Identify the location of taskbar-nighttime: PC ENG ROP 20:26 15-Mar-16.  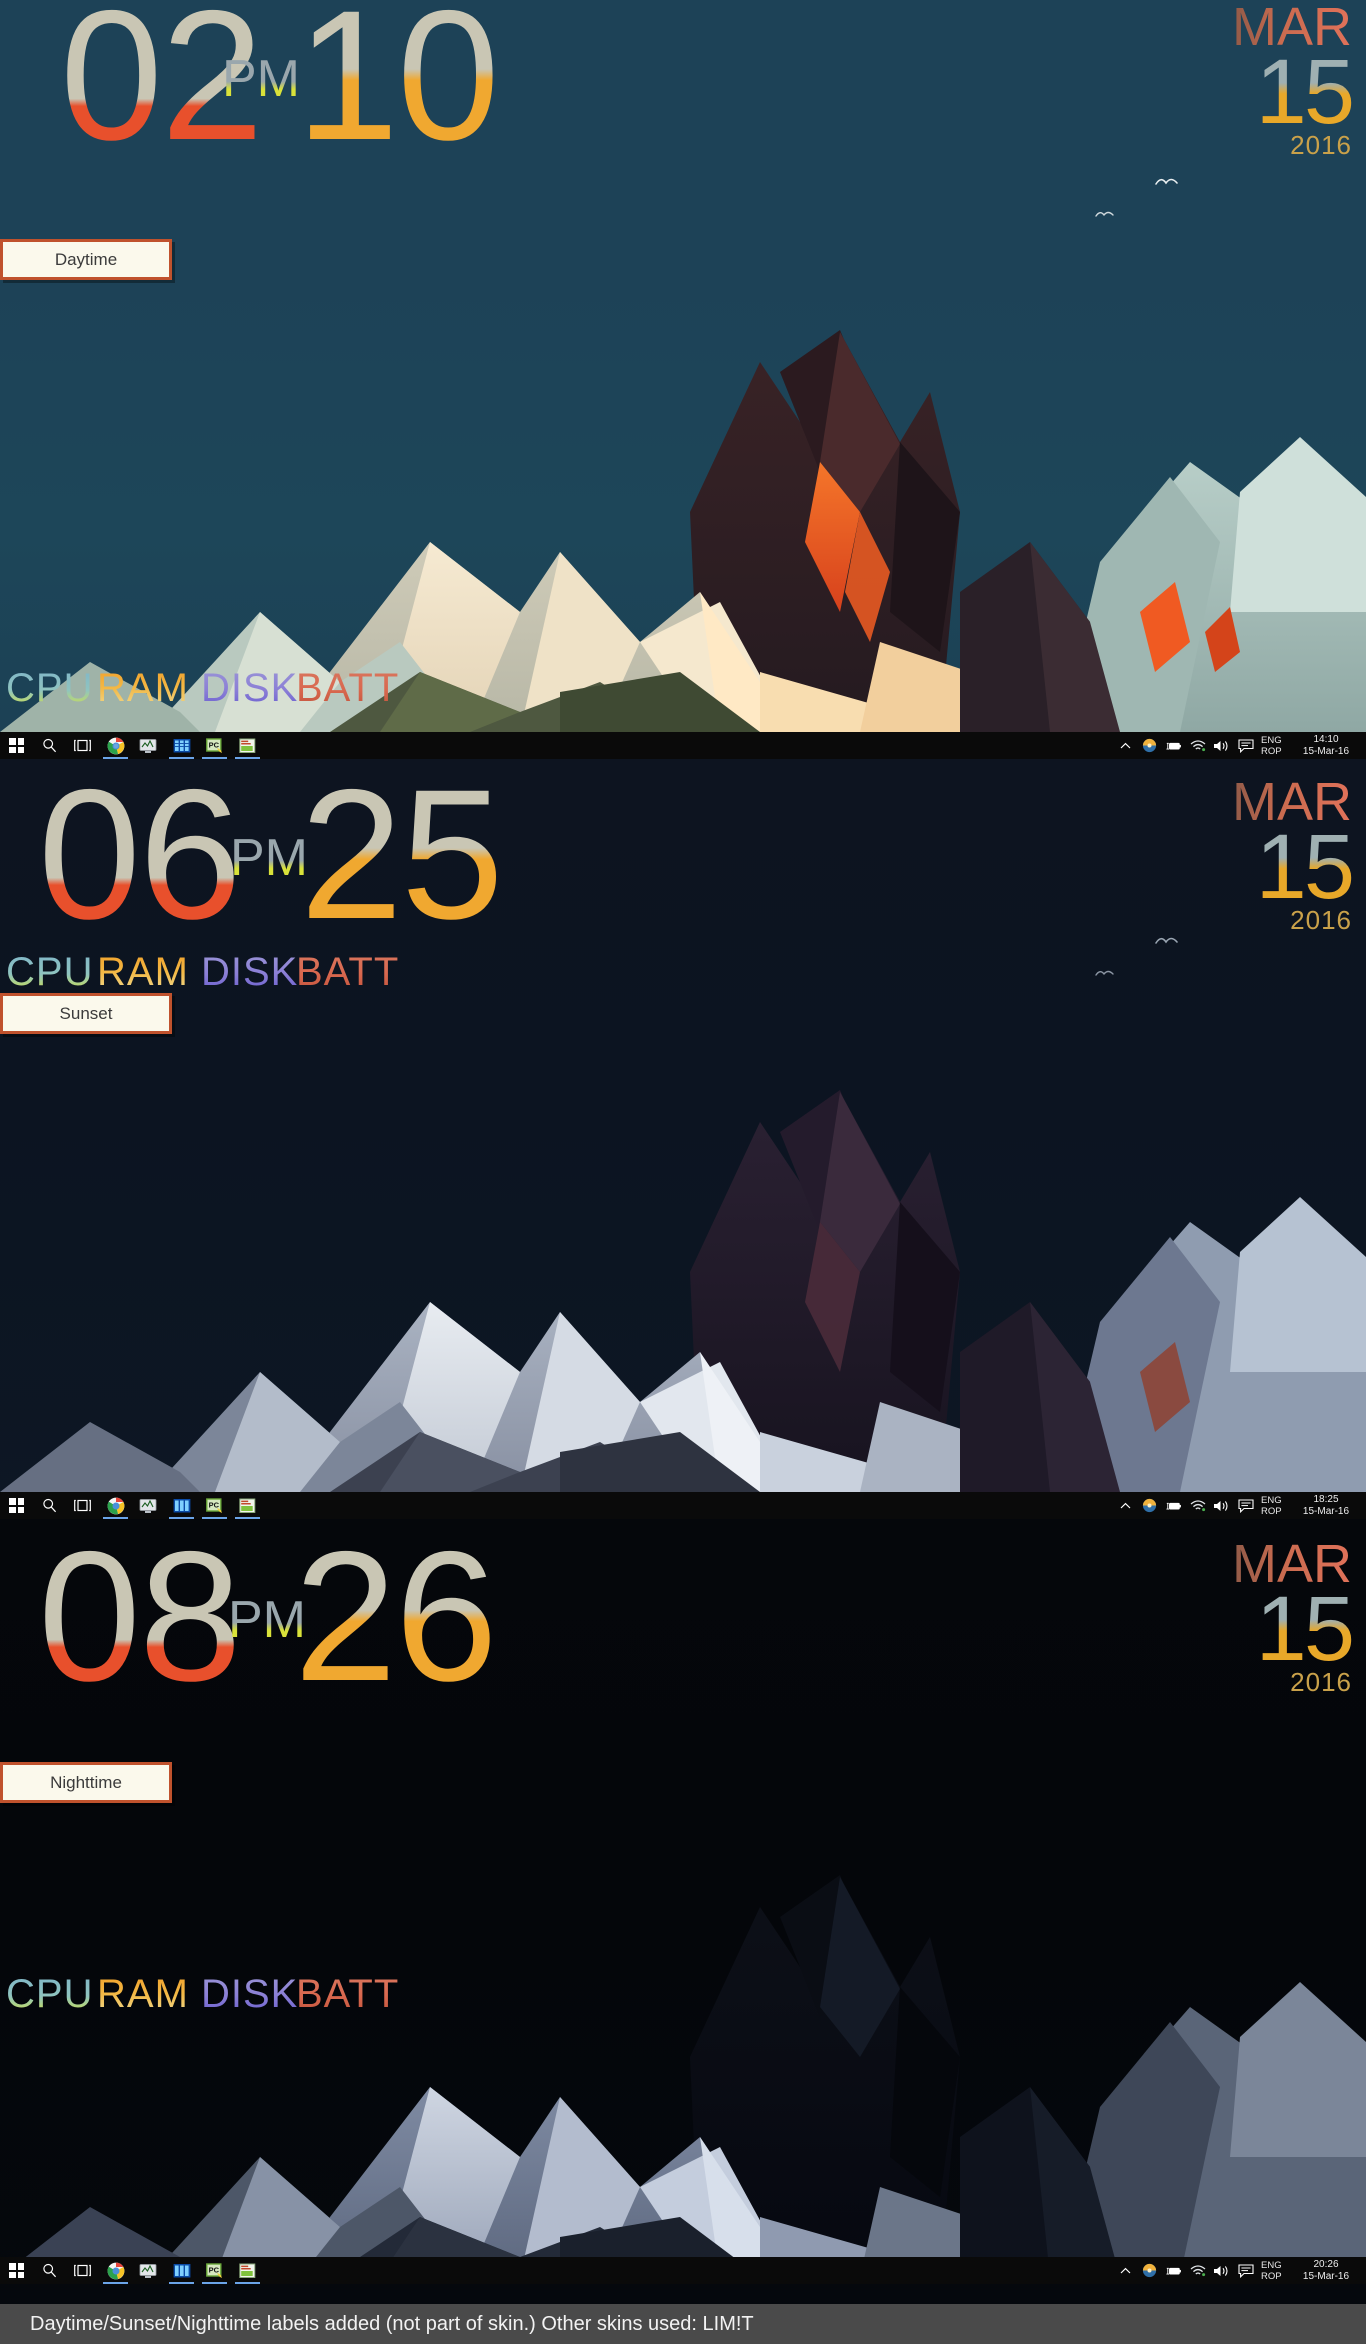
(683, 2270).